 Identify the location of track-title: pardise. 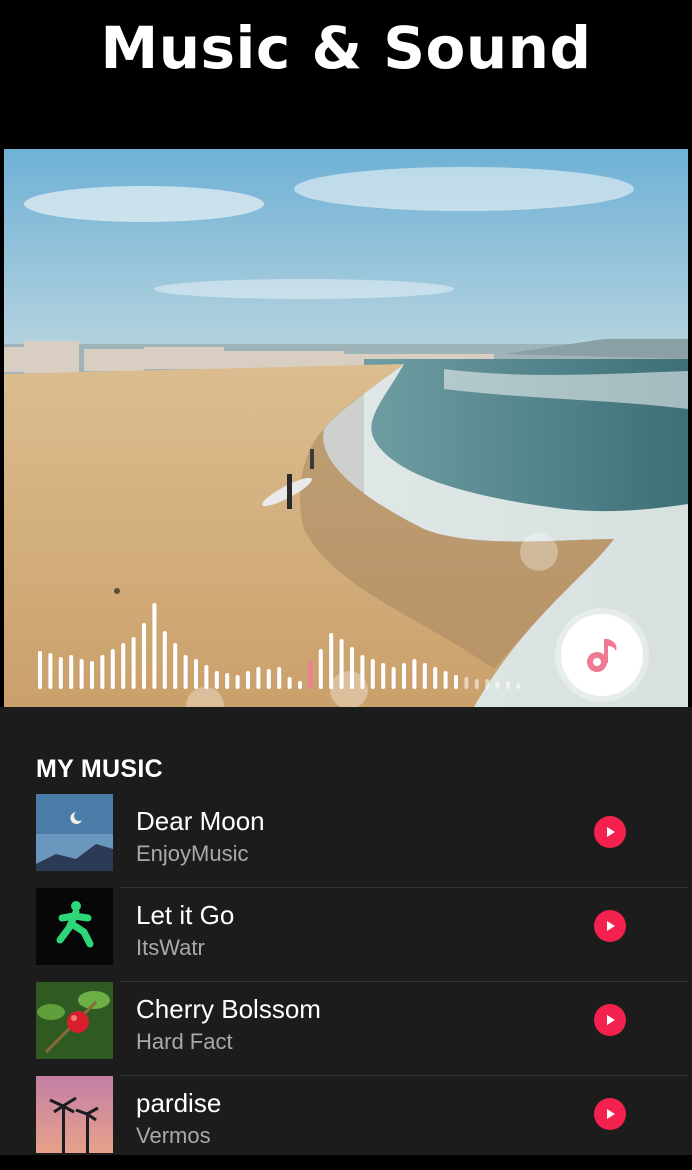
(179, 1103).